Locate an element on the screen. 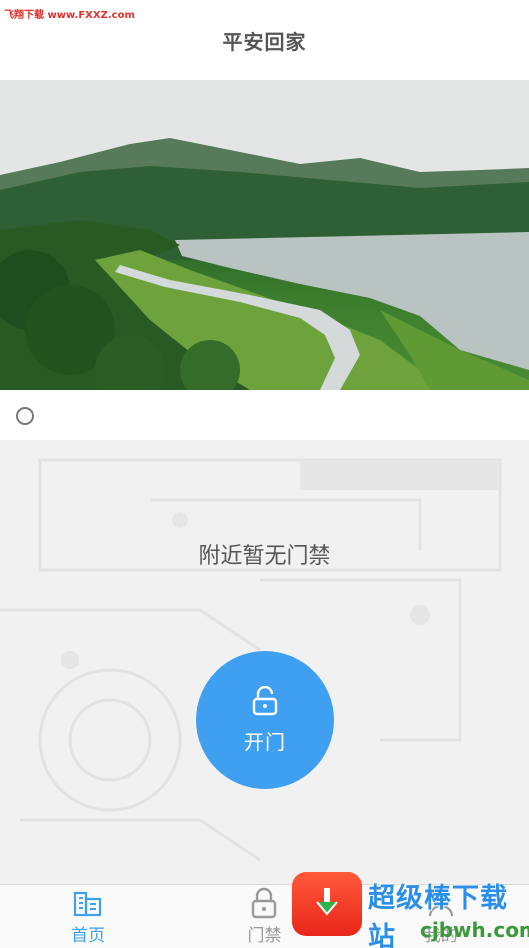  tab-door-access-label: 门禁 is located at coordinates (264, 936).